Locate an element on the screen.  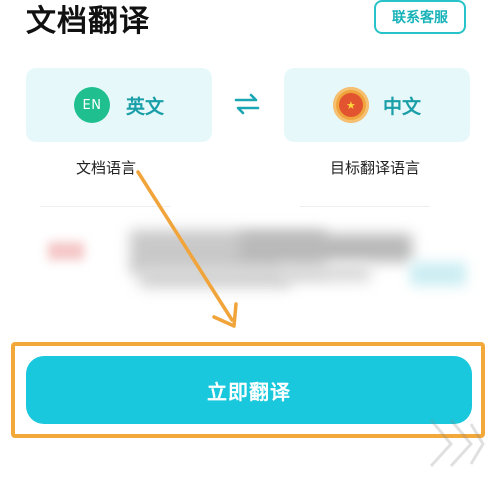
china-flag-star: ★ is located at coordinates (350, 105).